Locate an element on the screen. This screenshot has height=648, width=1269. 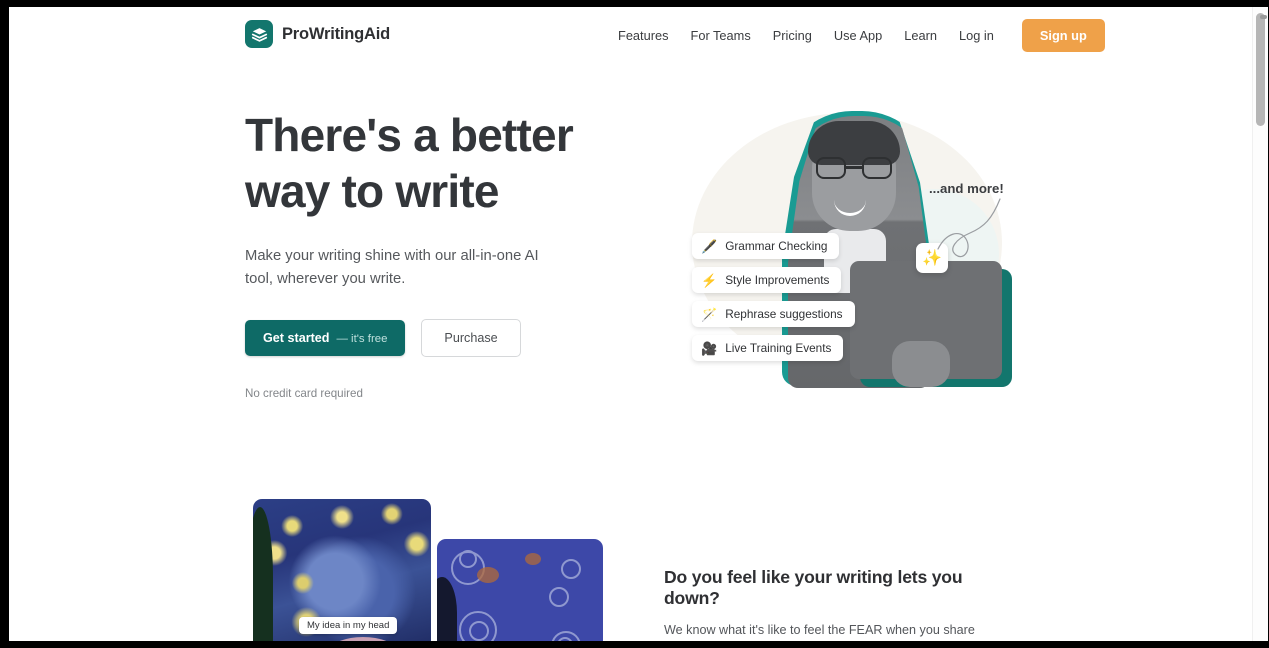
page-scrollbar is located at coordinates (1260, 324).